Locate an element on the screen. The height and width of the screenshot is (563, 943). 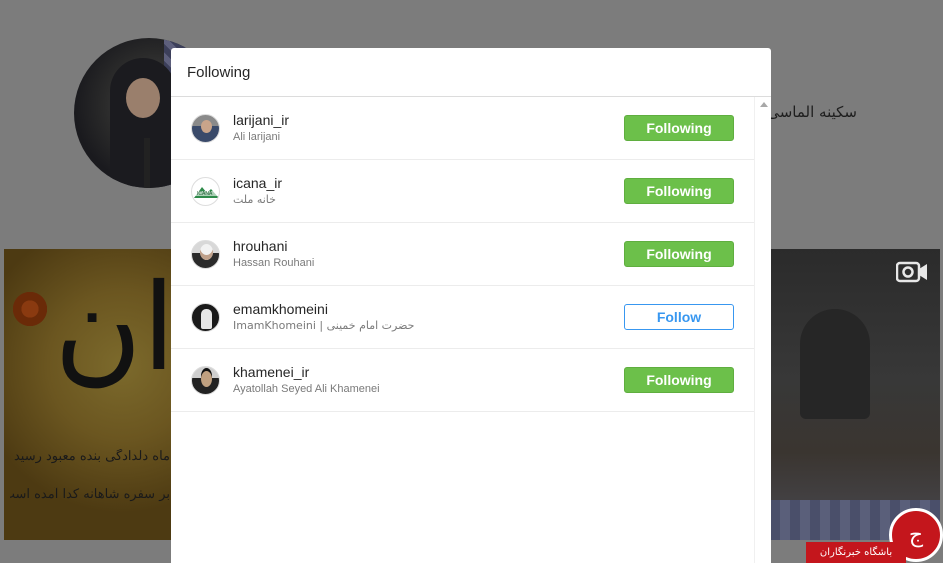
scroll-up-arrow-icon is located at coordinates (764, 104).